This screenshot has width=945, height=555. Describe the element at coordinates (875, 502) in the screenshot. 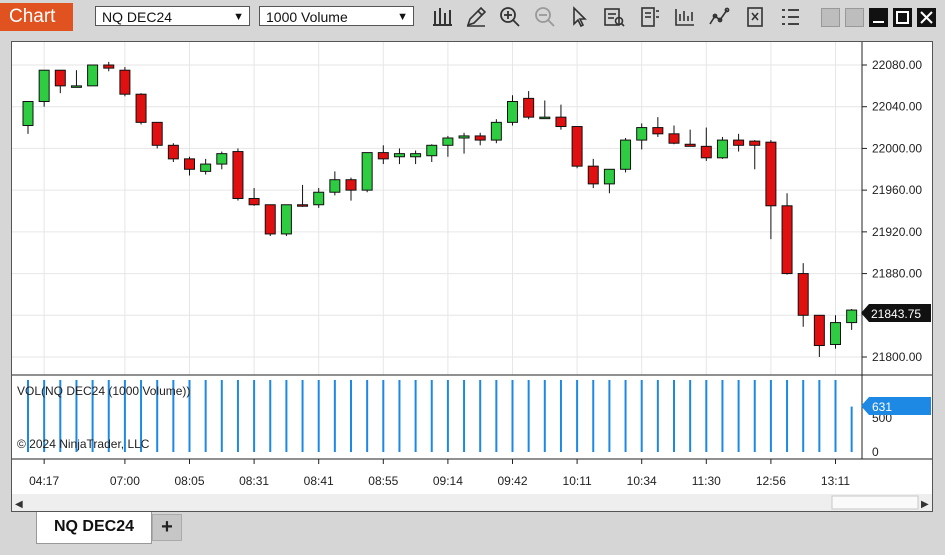

I see `scroll-thumb` at that location.